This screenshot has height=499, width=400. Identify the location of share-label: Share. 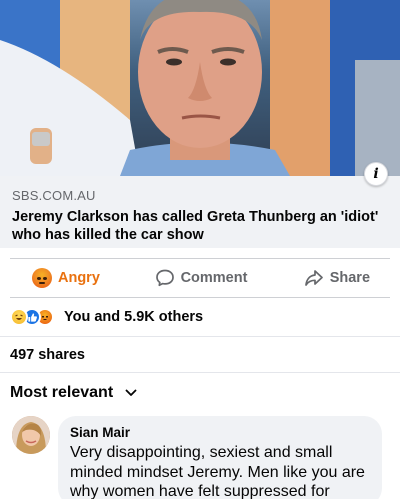
(350, 278).